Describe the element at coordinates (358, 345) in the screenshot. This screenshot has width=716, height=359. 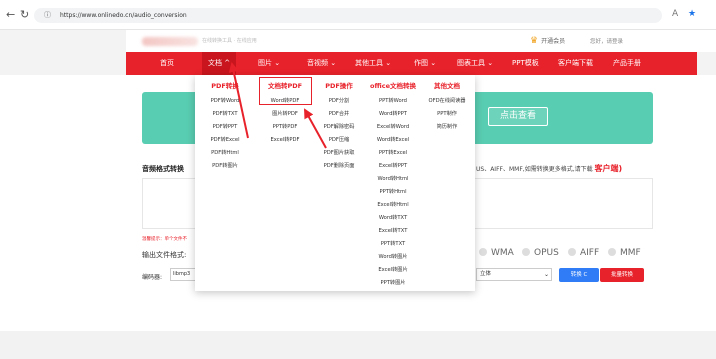
I see `footer-band` at that location.